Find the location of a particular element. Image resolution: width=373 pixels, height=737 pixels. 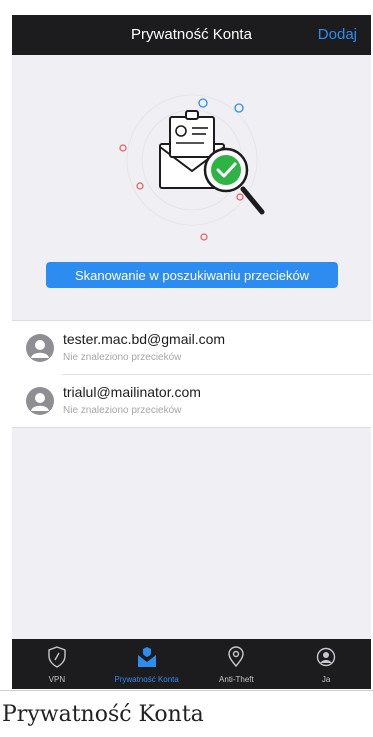

tab-label: Anti-Theft is located at coordinates (236, 679).